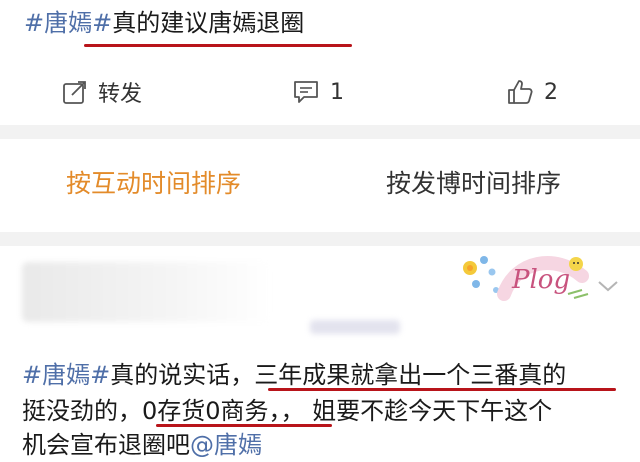 The height and width of the screenshot is (462, 640). Describe the element at coordinates (355, 327) in the screenshot. I see `blurred-source-text` at that location.